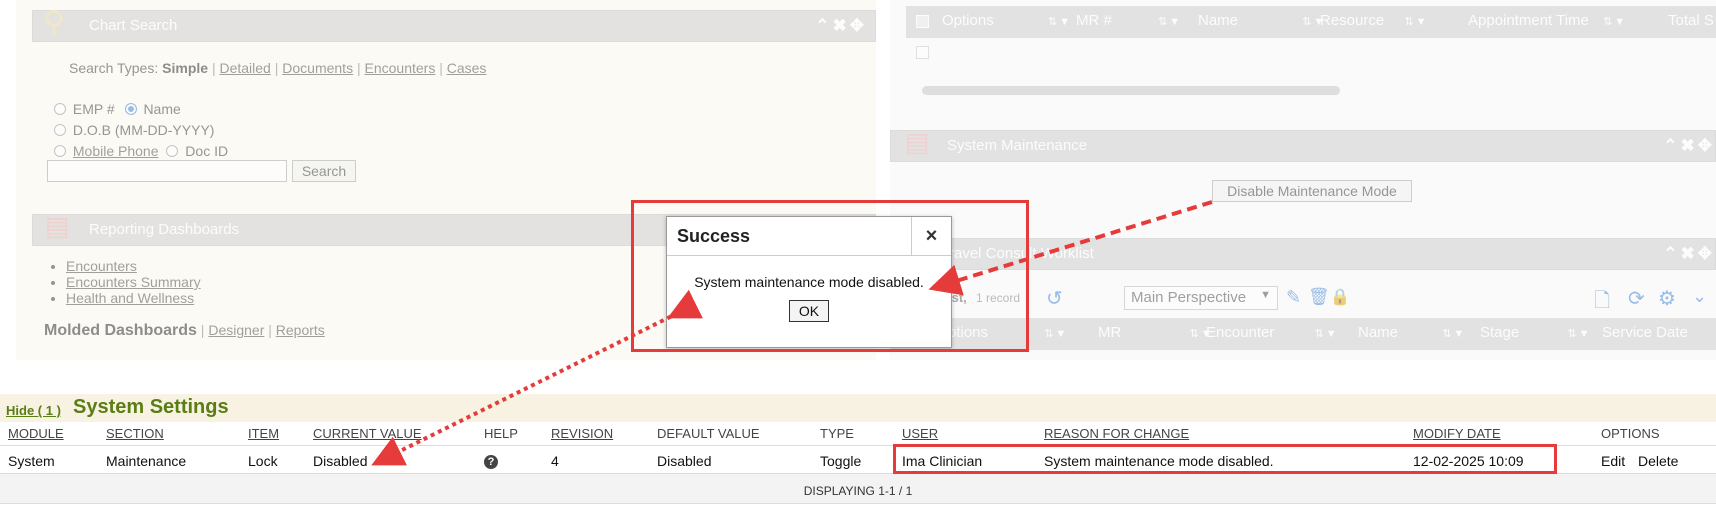 The height and width of the screenshot is (511, 1716). I want to click on dob-label: D.O.B (MM-DD-YYYY), so click(143, 130).